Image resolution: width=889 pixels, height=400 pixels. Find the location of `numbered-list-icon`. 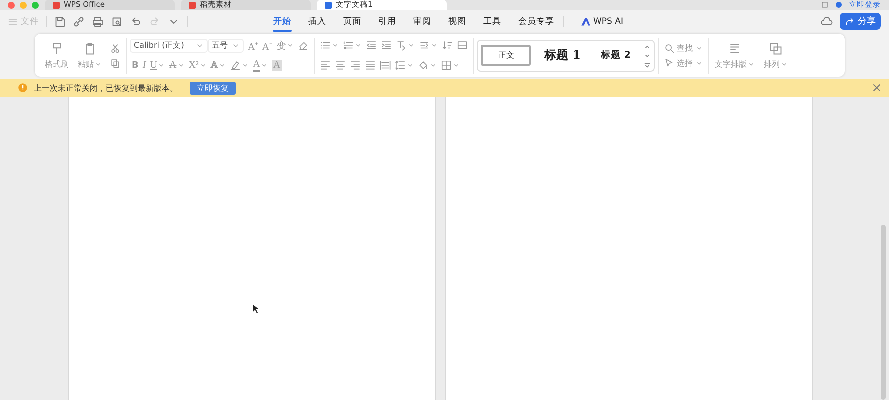

numbered-list-icon is located at coordinates (348, 45).